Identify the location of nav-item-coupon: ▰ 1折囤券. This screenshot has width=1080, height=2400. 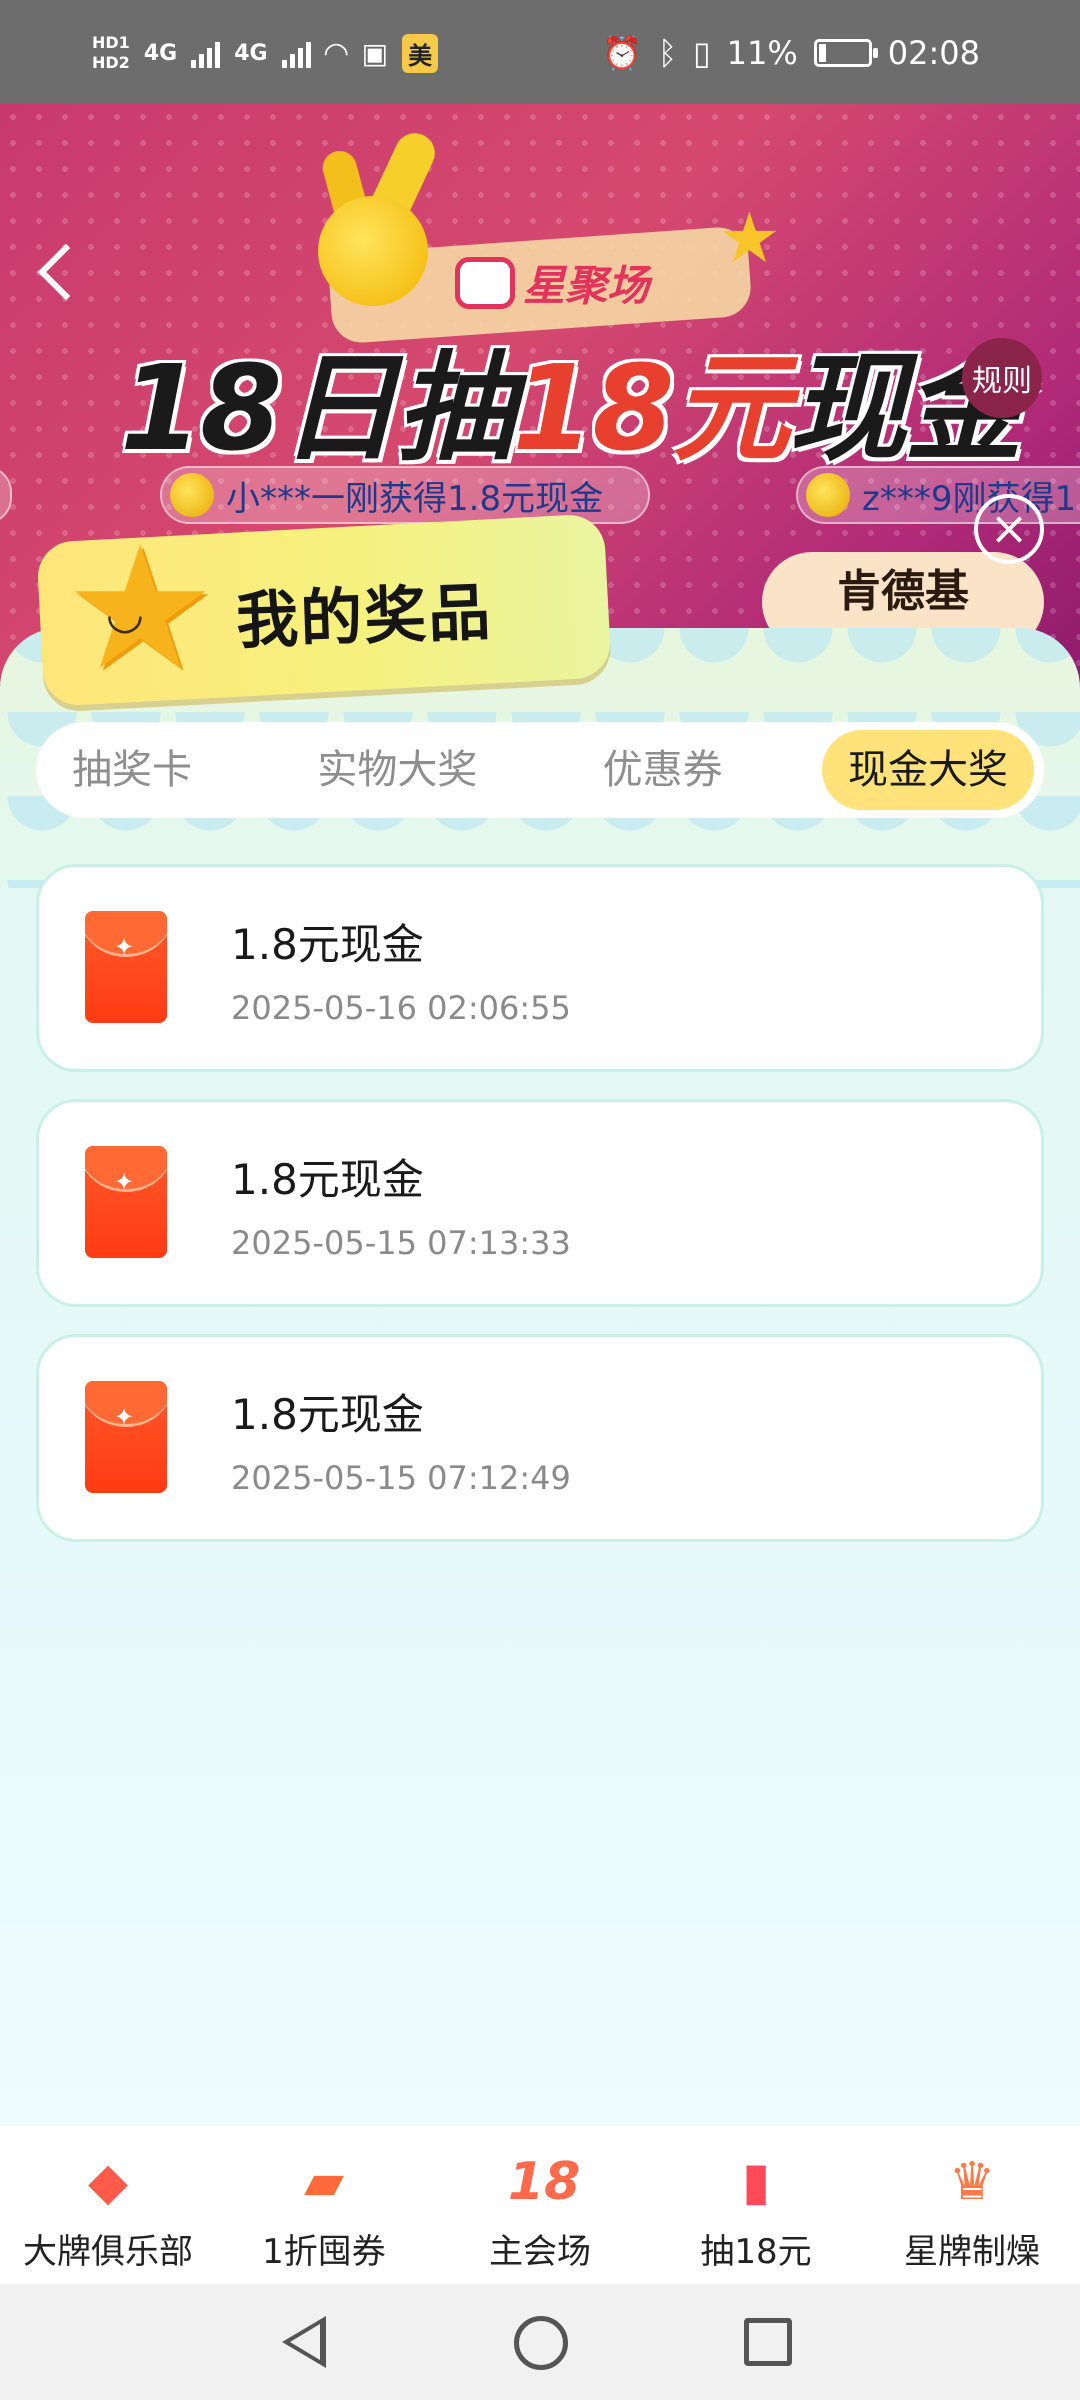
(324, 2205).